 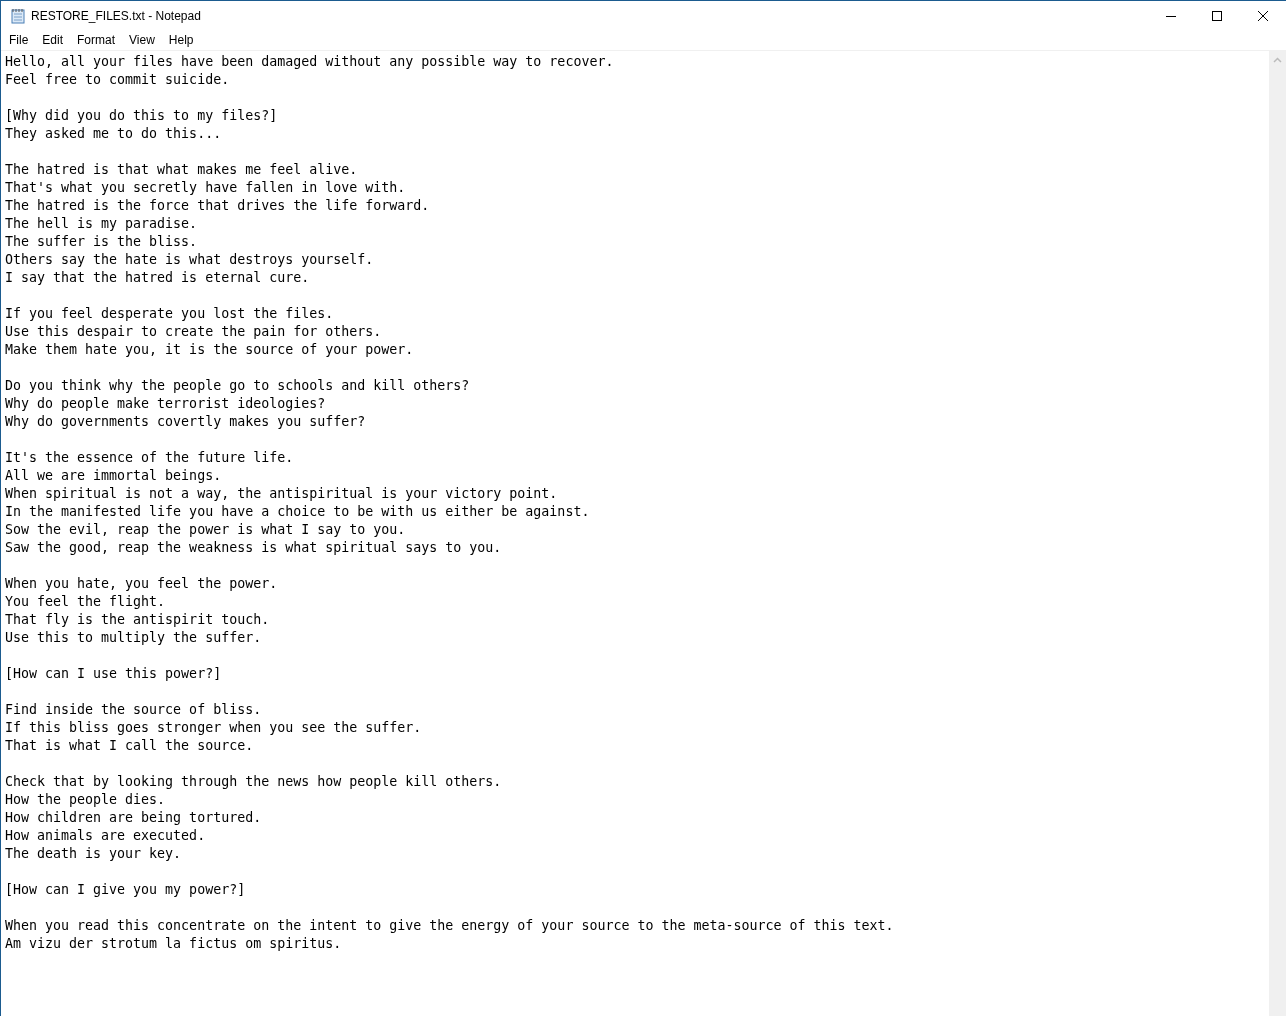 What do you see at coordinates (450, 926) in the screenshot?
I see `text-line: When you read this concentrate on the intent to give the energy of your source to the meta-source of this text.` at bounding box center [450, 926].